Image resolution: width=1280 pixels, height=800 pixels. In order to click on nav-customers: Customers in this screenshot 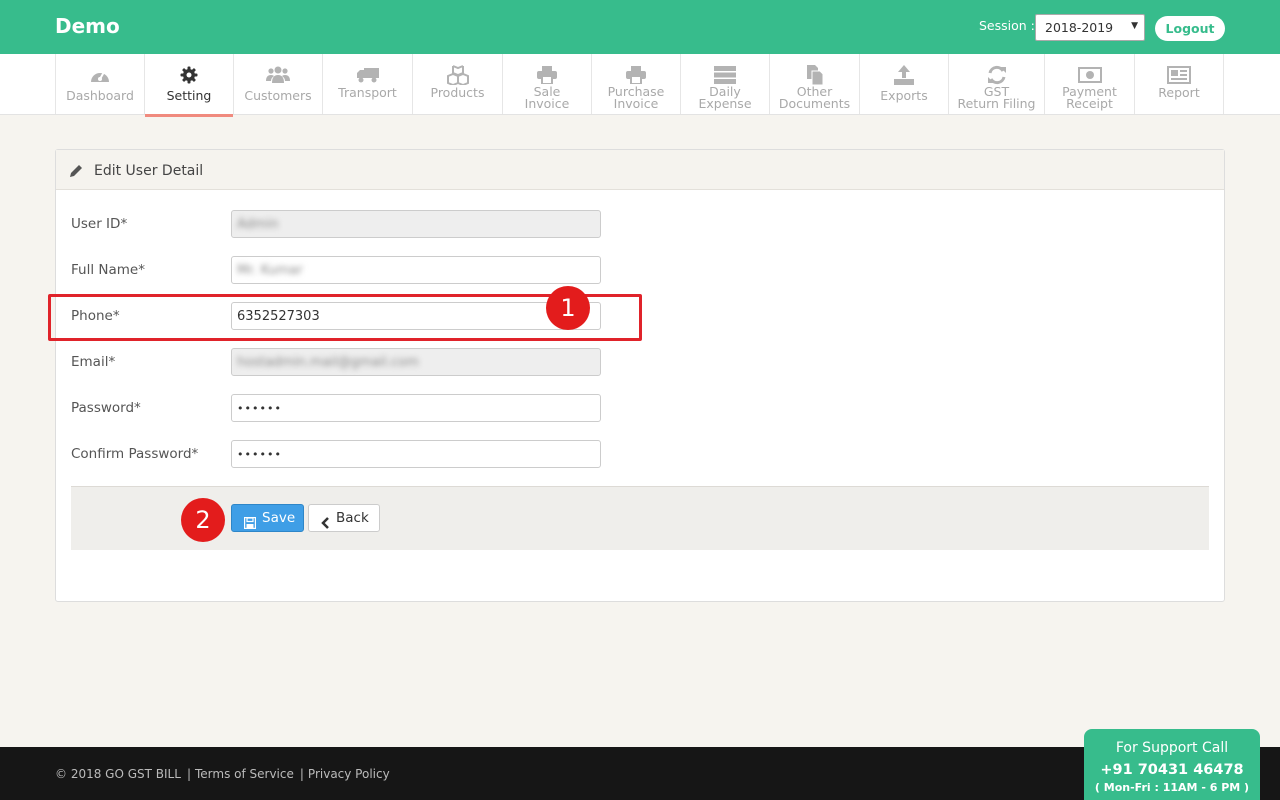, I will do `click(277, 84)`.